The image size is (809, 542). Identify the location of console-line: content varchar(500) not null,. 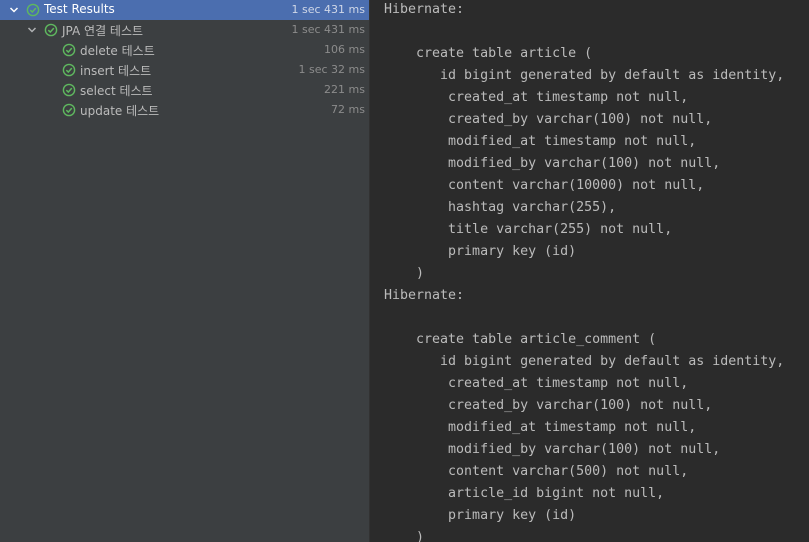
(536, 471).